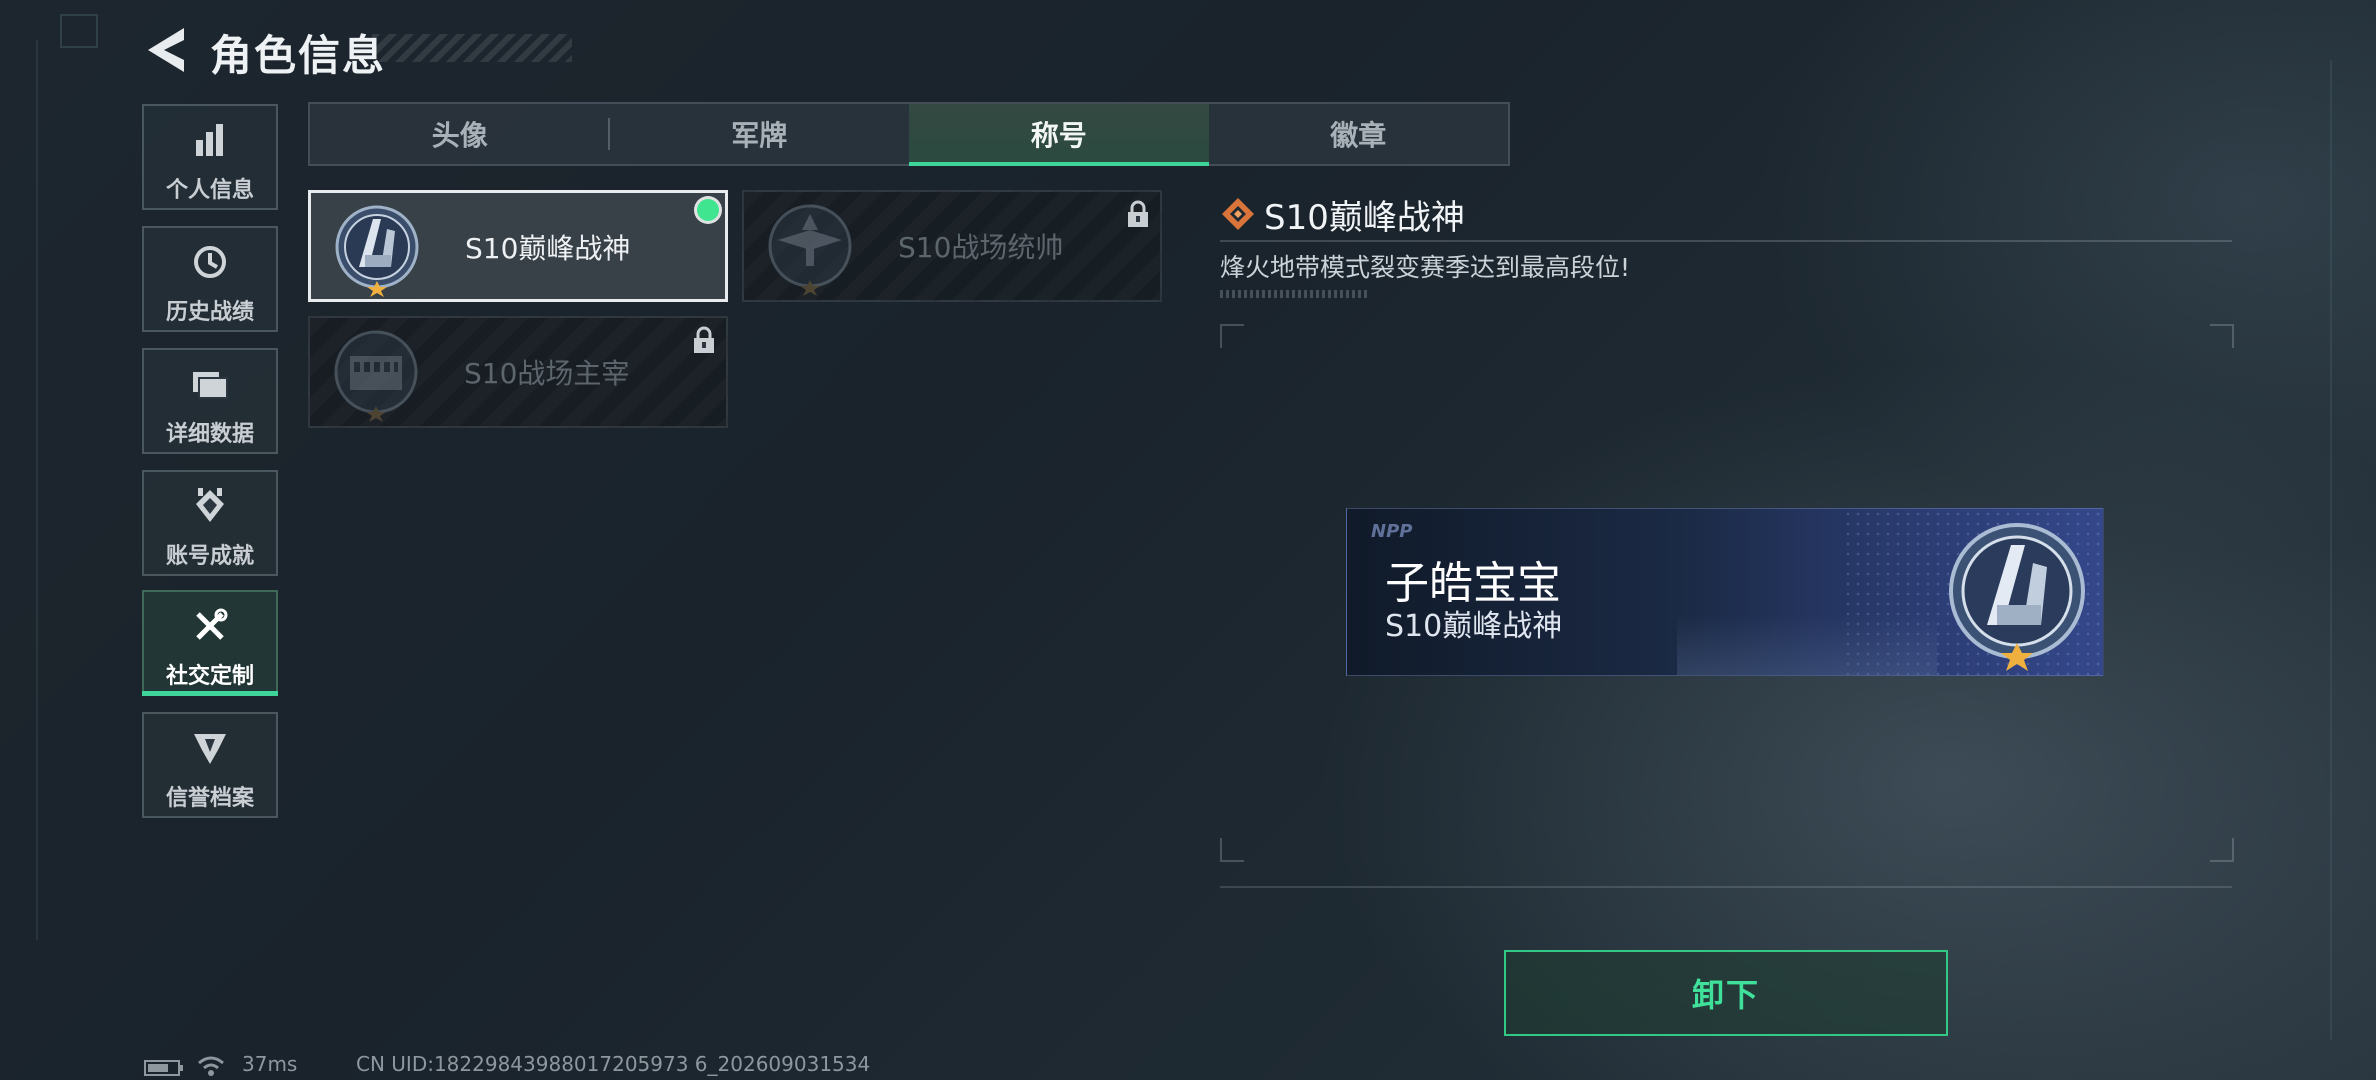 The image size is (2376, 1080). I want to click on nameplate-logo: NPP, so click(1392, 531).